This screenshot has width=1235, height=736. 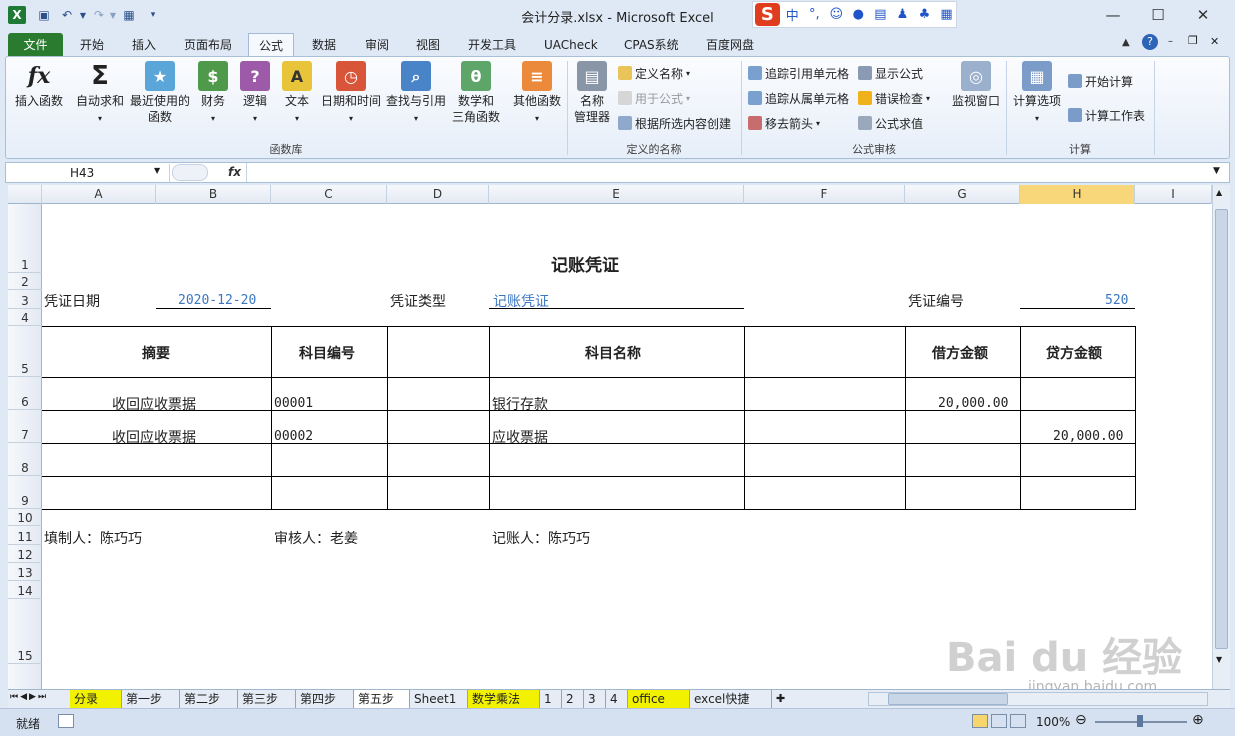 I want to click on sheet-tab: 4, so click(x=617, y=699).